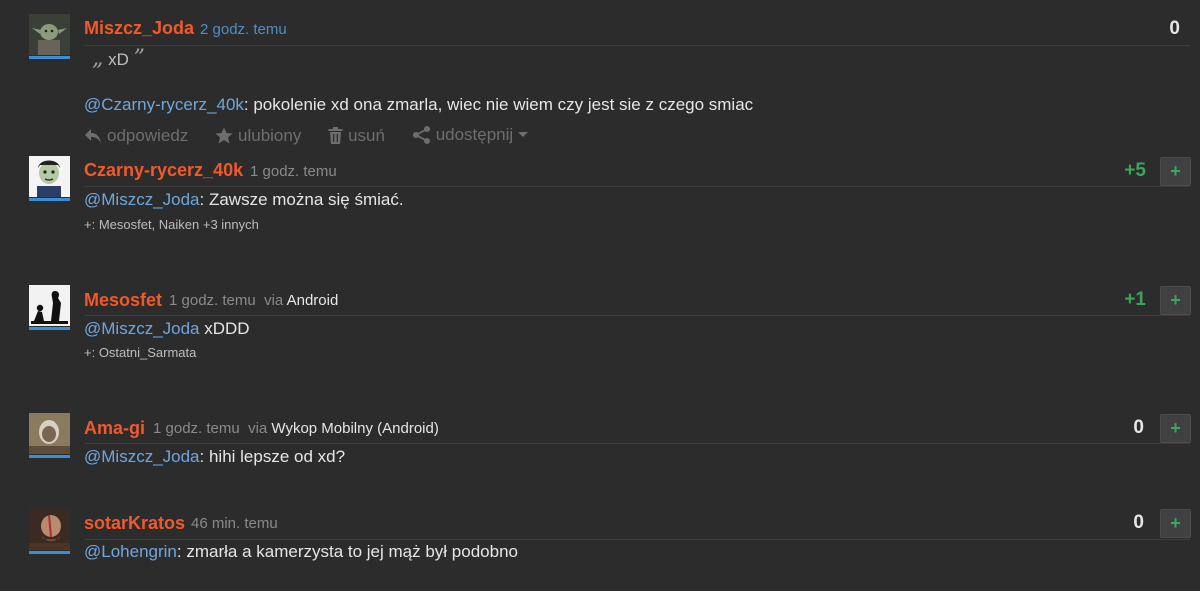 Image resolution: width=1200 pixels, height=591 pixels. What do you see at coordinates (234, 523) in the screenshot?
I see `timestamp: 46 min. temu` at bounding box center [234, 523].